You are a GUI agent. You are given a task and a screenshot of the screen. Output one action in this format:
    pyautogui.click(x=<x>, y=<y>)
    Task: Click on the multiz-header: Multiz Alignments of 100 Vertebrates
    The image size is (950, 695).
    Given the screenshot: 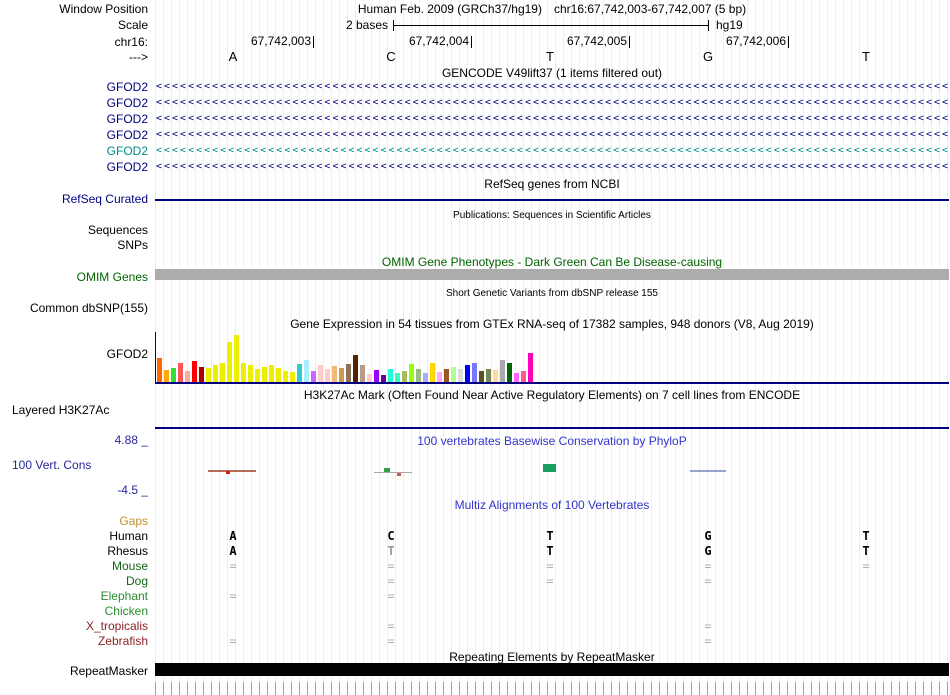 What is the action you would take?
    pyautogui.click(x=552, y=505)
    